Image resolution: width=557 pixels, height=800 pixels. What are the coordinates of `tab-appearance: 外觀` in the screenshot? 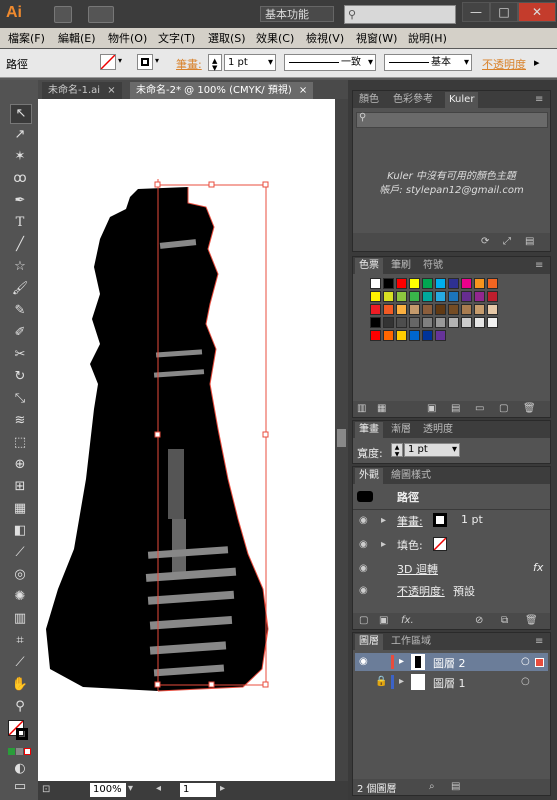 It's located at (369, 476).